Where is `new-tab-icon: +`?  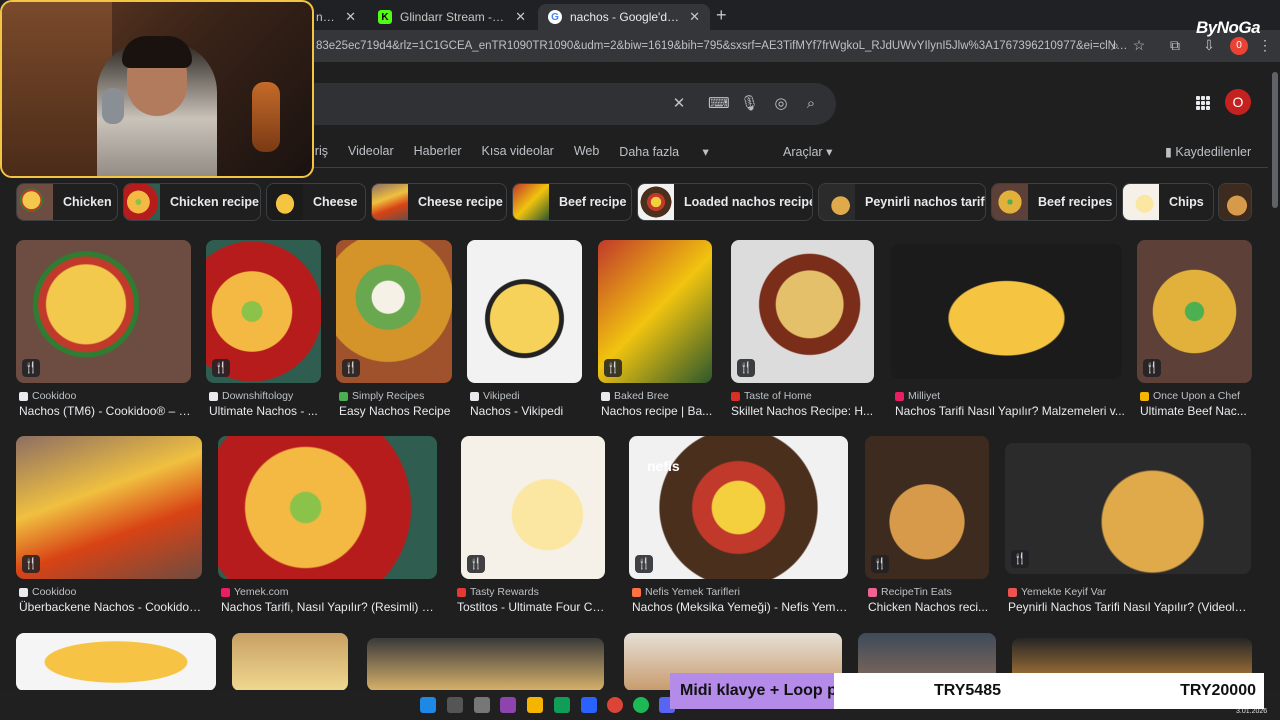 new-tab-icon: + is located at coordinates (721, 15).